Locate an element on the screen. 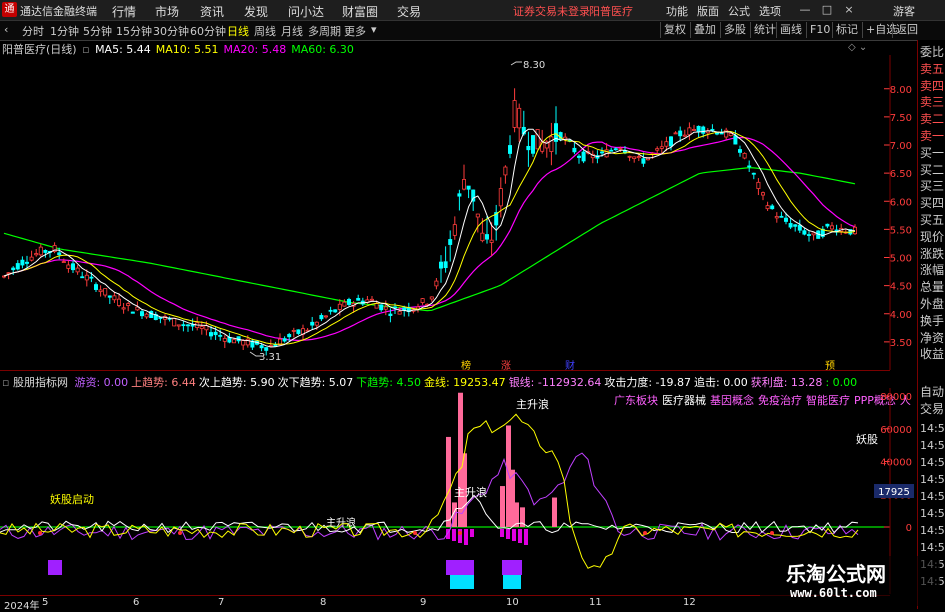  tab-30min: 30分钟 is located at coordinates (171, 31).